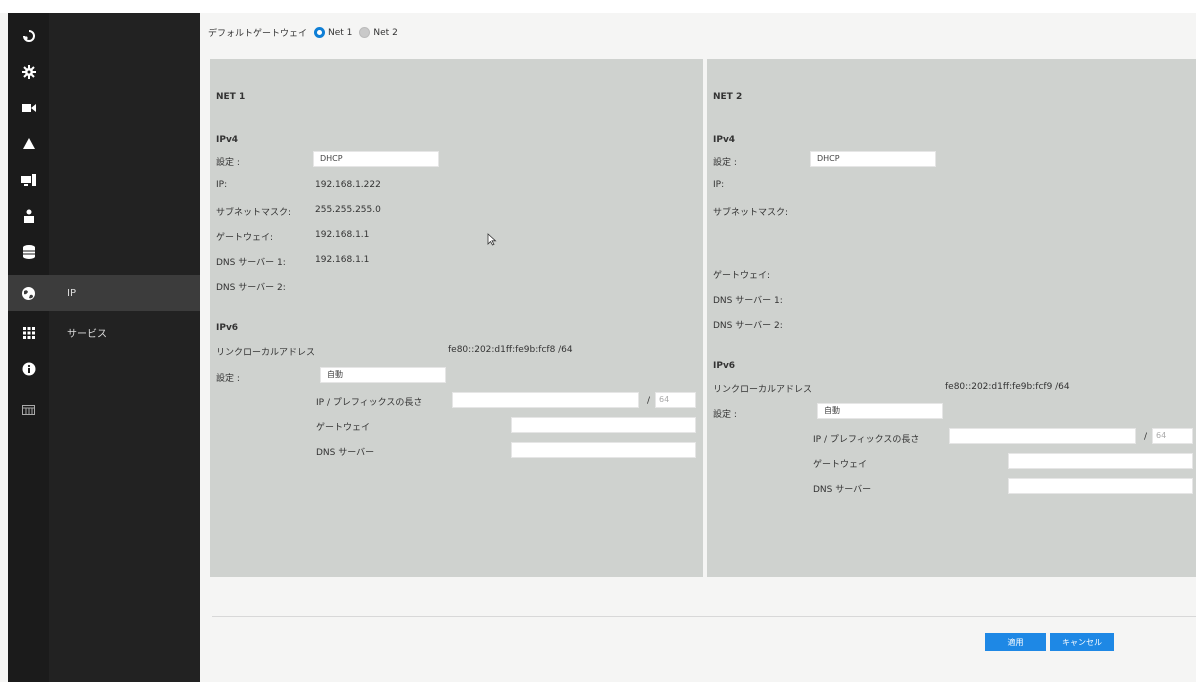 The height and width of the screenshot is (682, 1196). I want to click on cancel-button: キャンセル, so click(1082, 642).